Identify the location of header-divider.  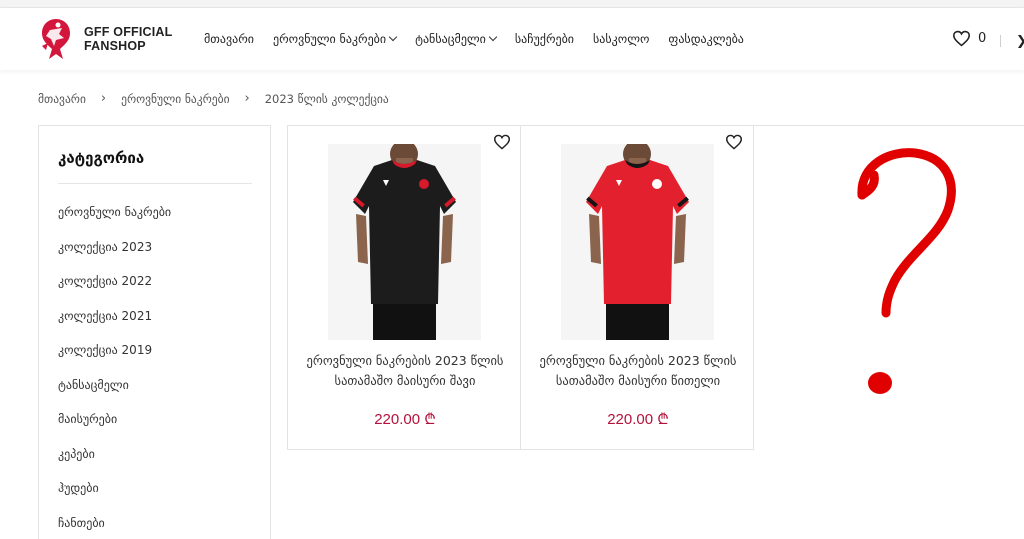
(1000, 41).